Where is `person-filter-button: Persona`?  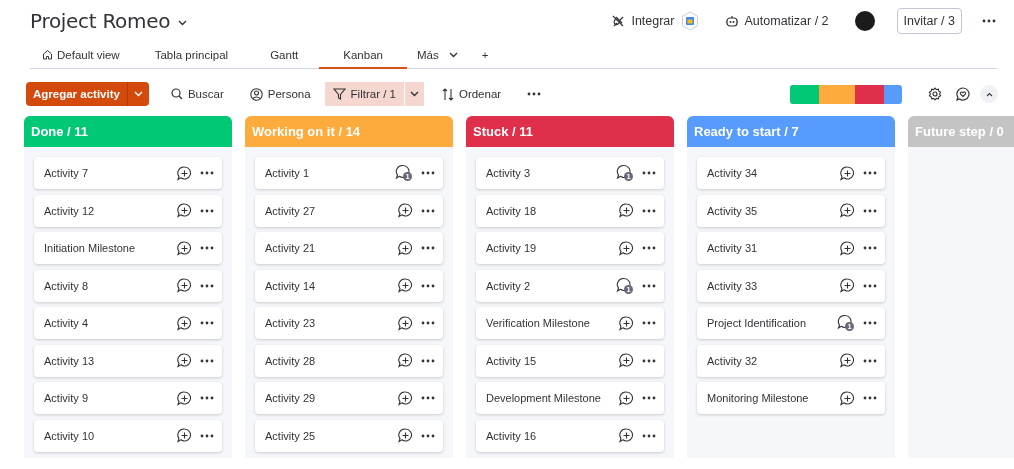
person-filter-button: Persona is located at coordinates (280, 94).